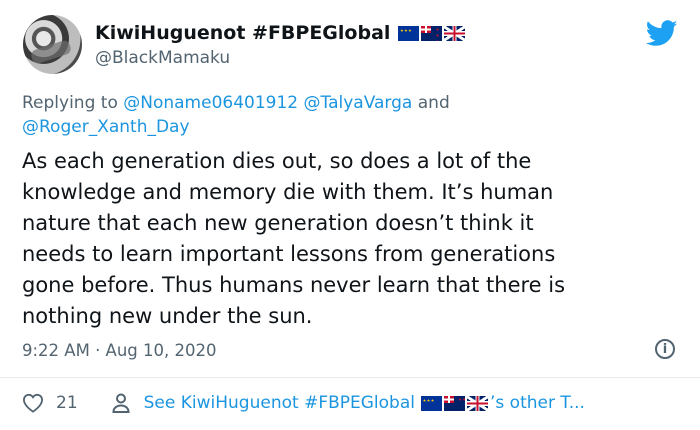 This screenshot has height=430, width=700. What do you see at coordinates (67, 403) in the screenshot?
I see `like-count: 21` at bounding box center [67, 403].